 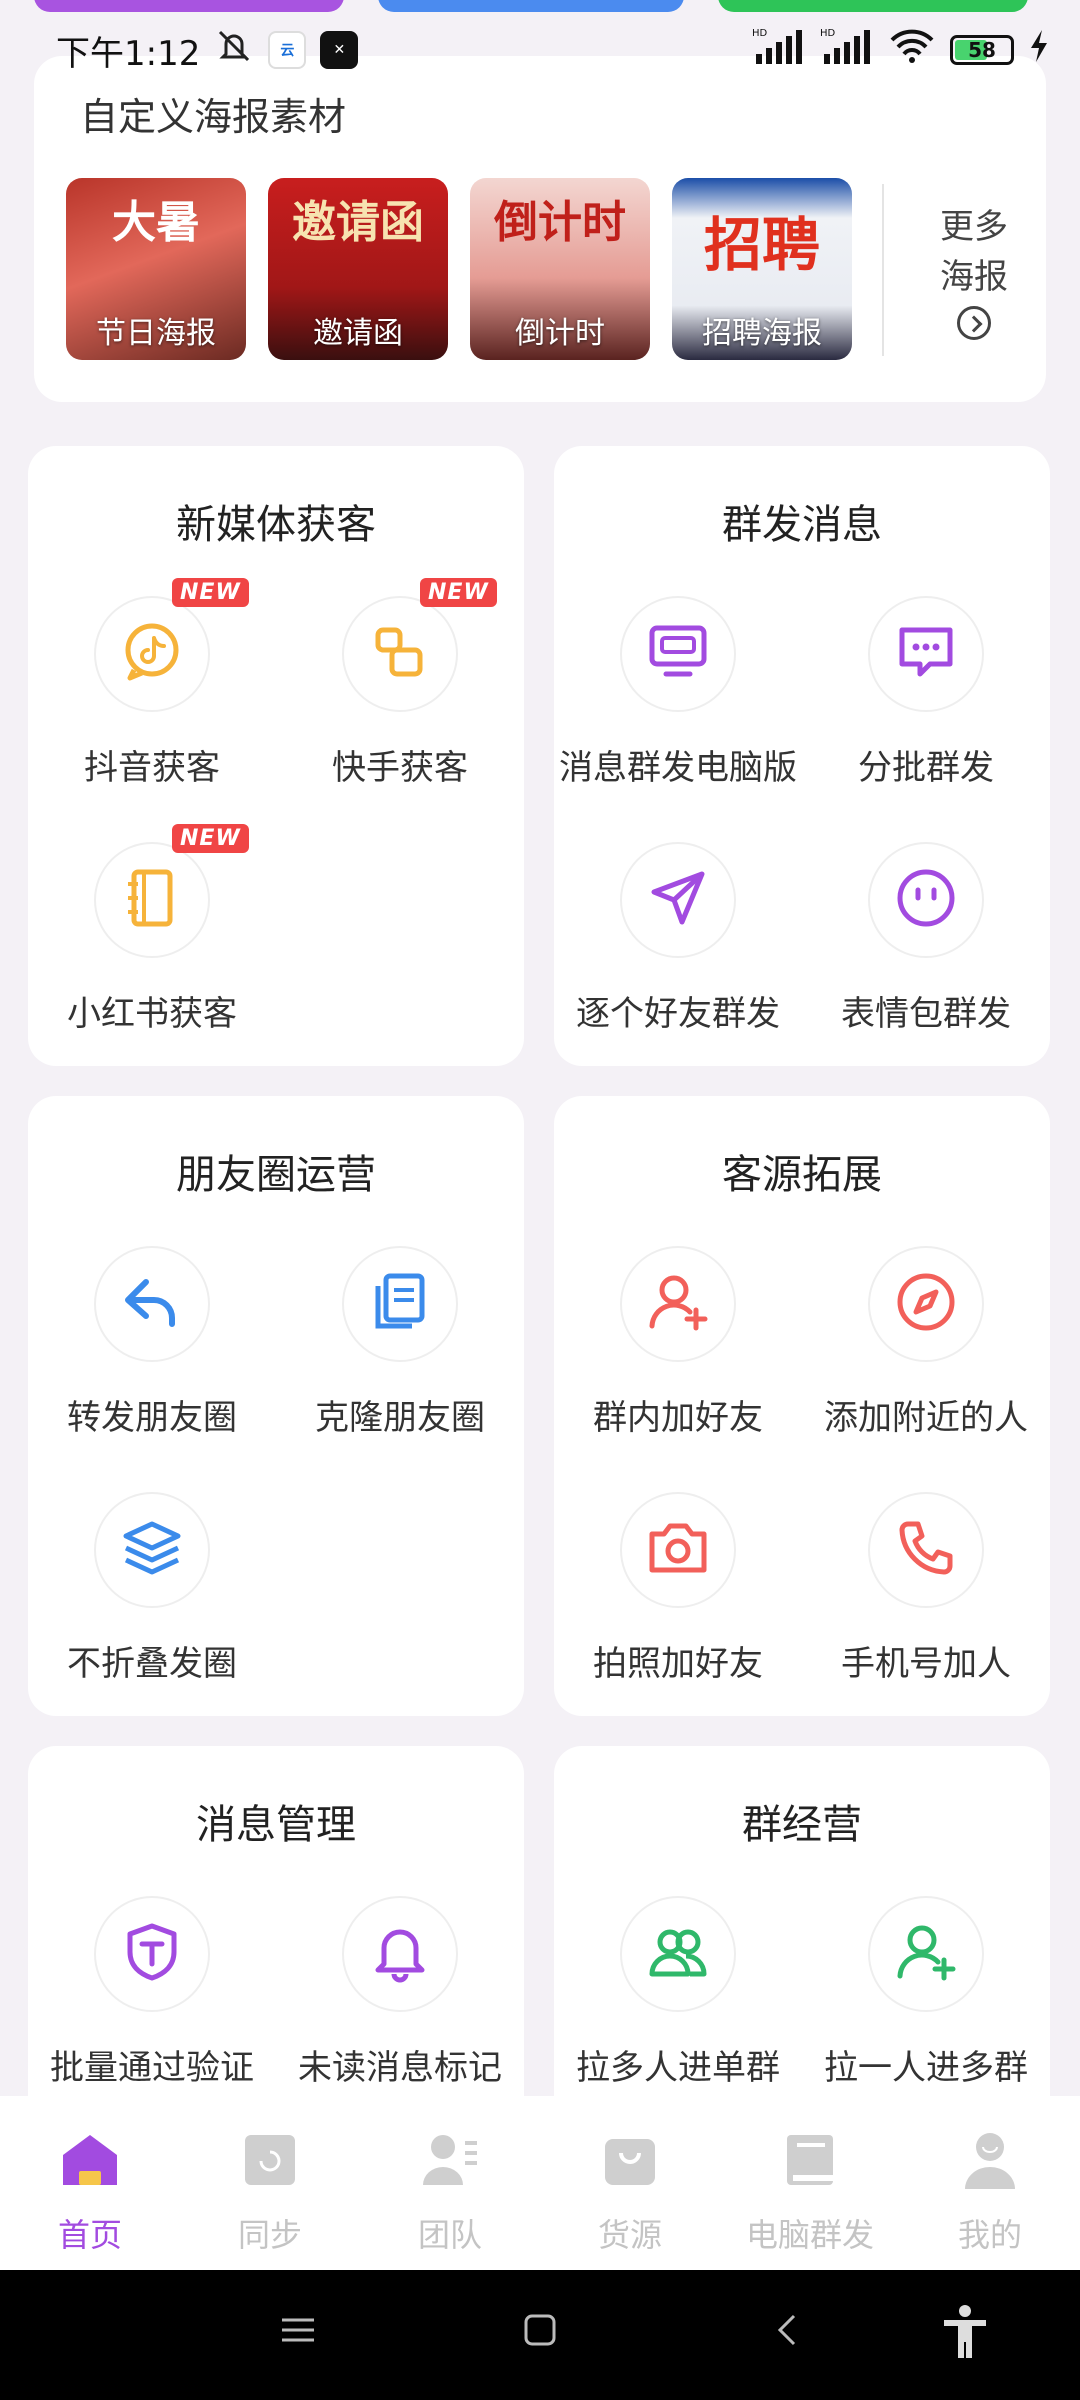 What do you see at coordinates (400, 654) in the screenshot?
I see `kuaishou-icon` at bounding box center [400, 654].